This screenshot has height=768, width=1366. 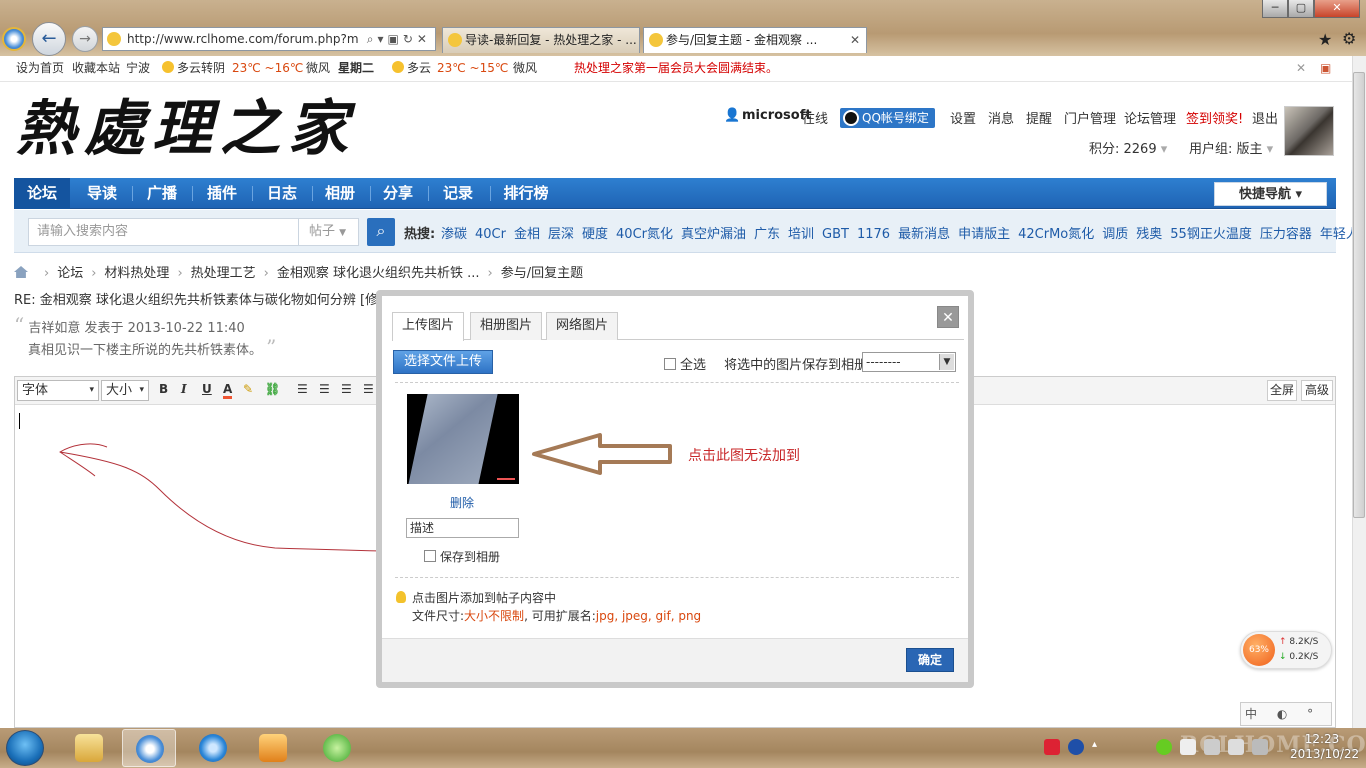 I want to click on taskbar: RCLHOME.COM ▴ 12:23 2013/10/22, so click(x=683, y=748).